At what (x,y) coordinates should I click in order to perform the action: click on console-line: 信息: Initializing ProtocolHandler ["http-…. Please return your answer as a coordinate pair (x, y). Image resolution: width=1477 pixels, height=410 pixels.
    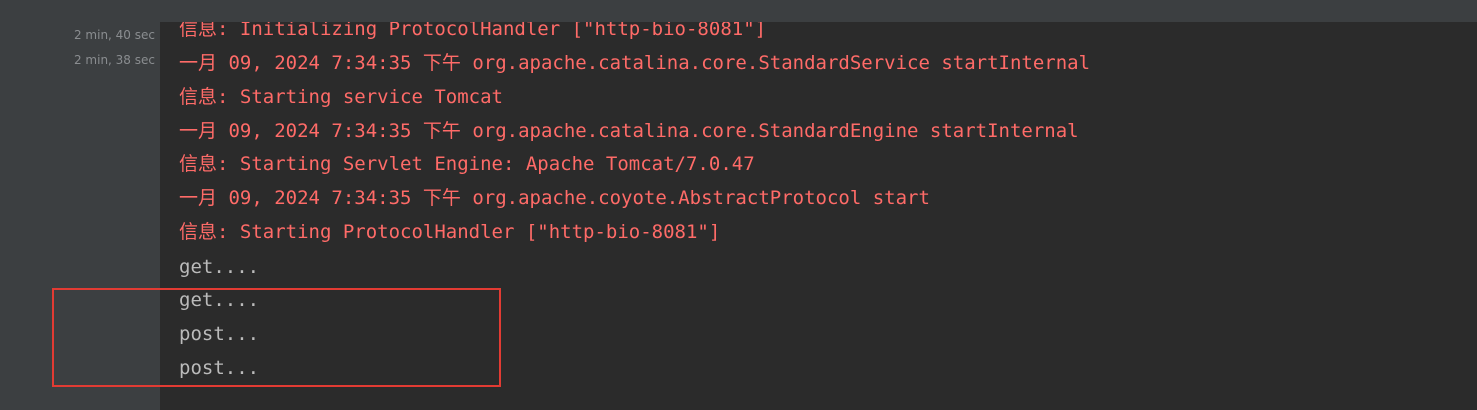
    Looking at the image, I should click on (473, 31).